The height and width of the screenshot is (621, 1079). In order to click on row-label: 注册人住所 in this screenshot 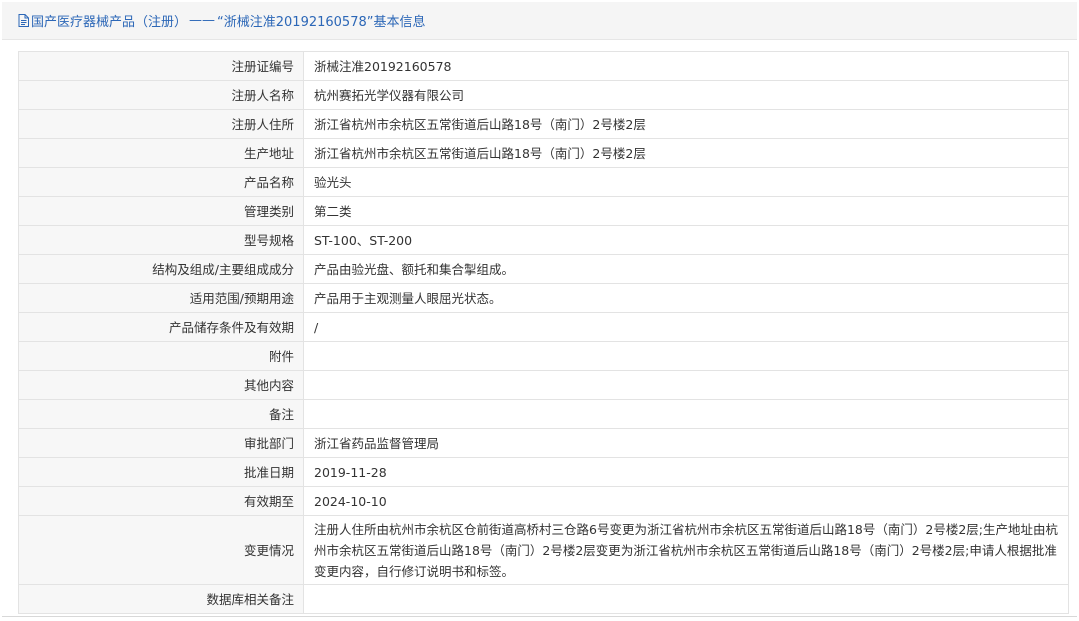, I will do `click(161, 124)`.